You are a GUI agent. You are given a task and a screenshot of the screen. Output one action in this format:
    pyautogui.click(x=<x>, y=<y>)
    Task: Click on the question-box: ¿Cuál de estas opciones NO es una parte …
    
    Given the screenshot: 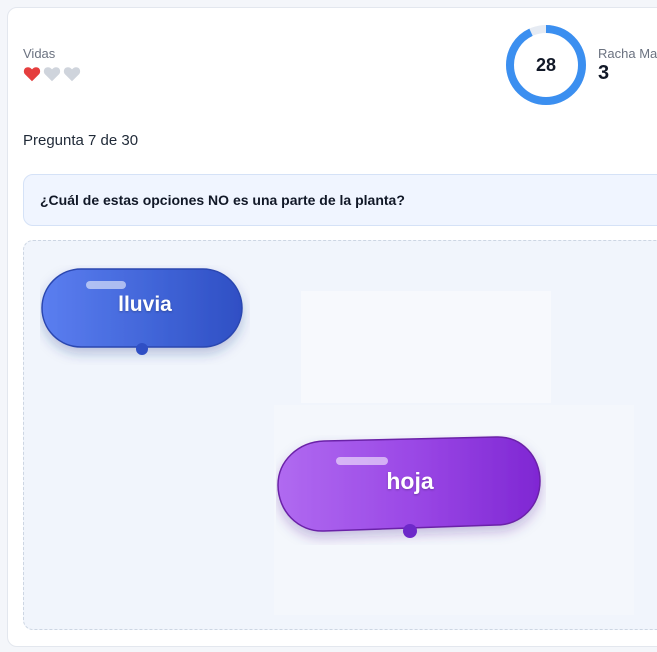 What is the action you would take?
    pyautogui.click(x=340, y=200)
    